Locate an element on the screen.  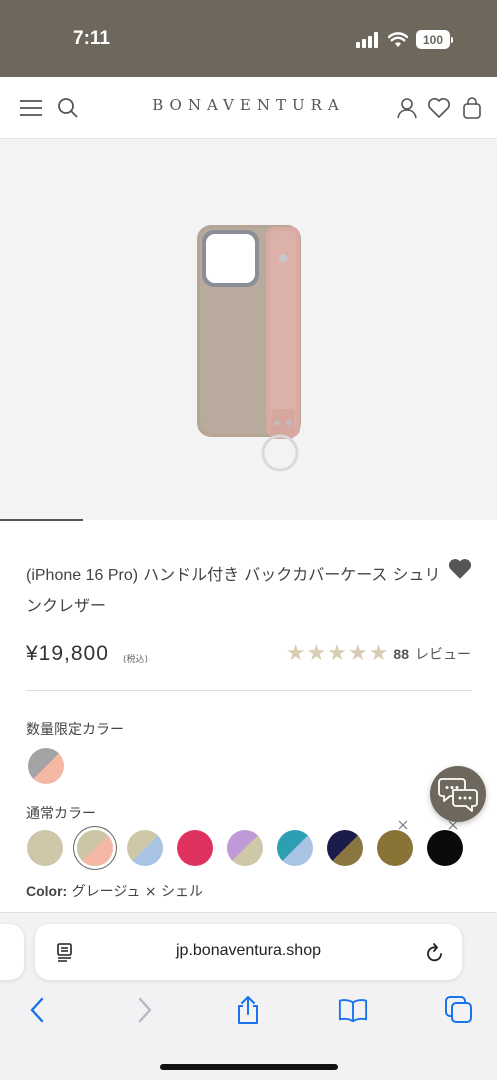
phone-case-image is located at coordinates (249, 348).